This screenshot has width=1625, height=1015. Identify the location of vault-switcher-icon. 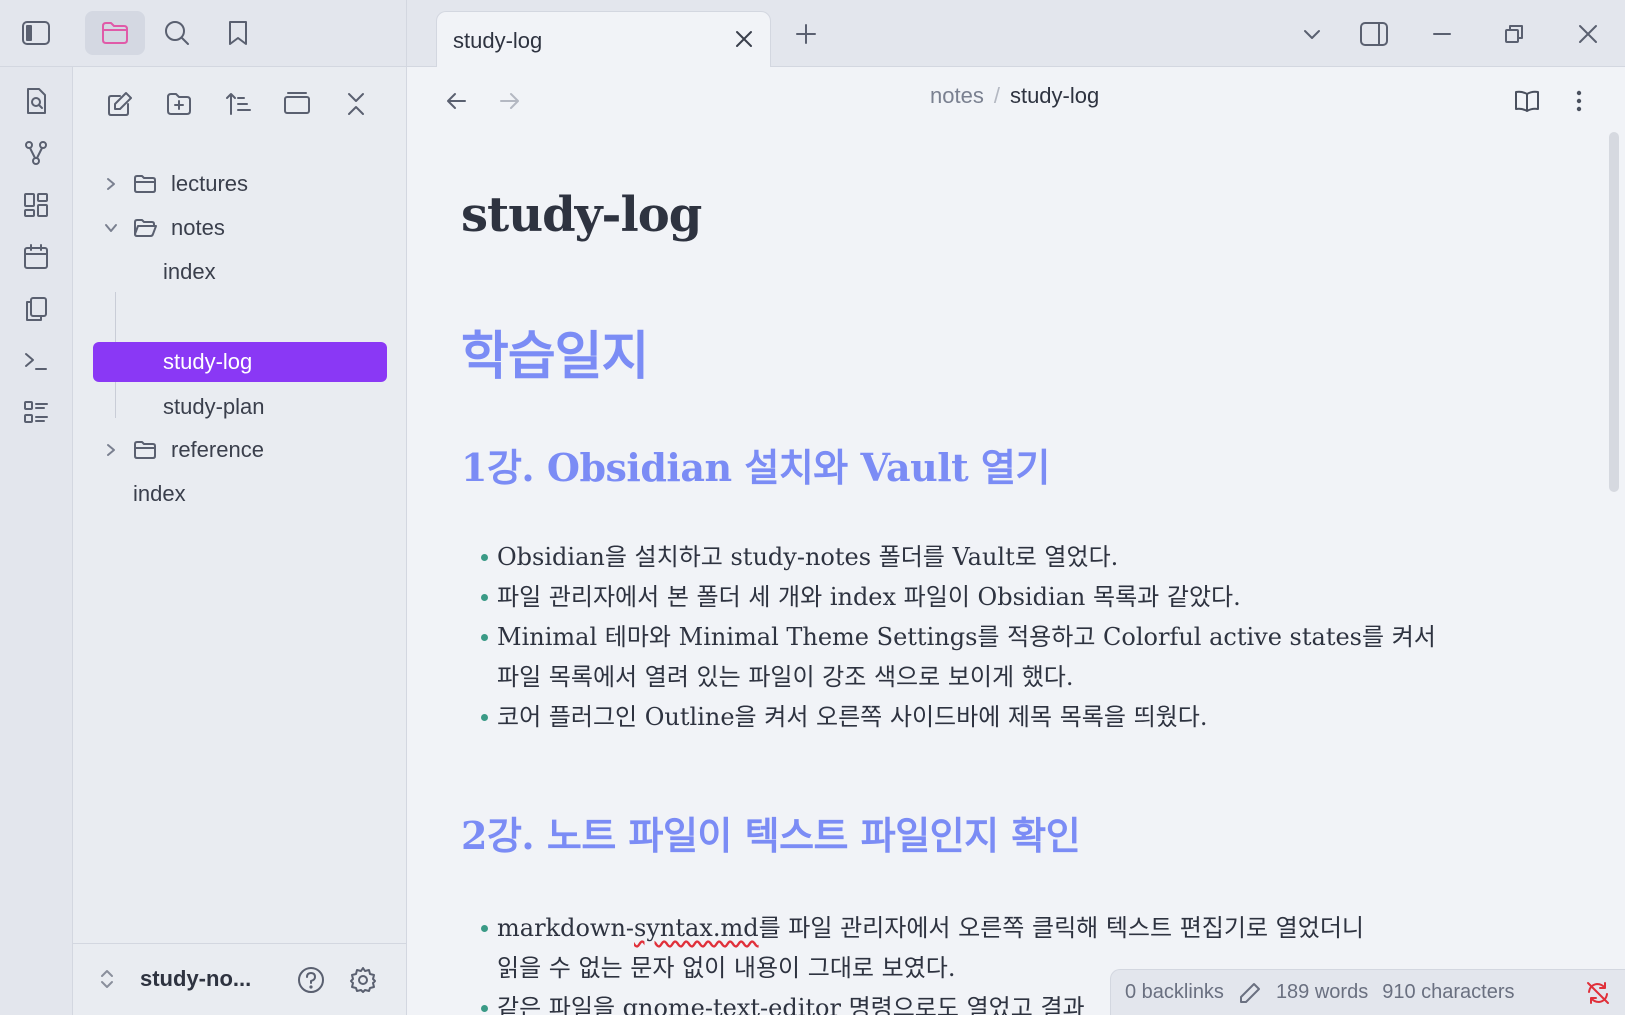
(107, 979).